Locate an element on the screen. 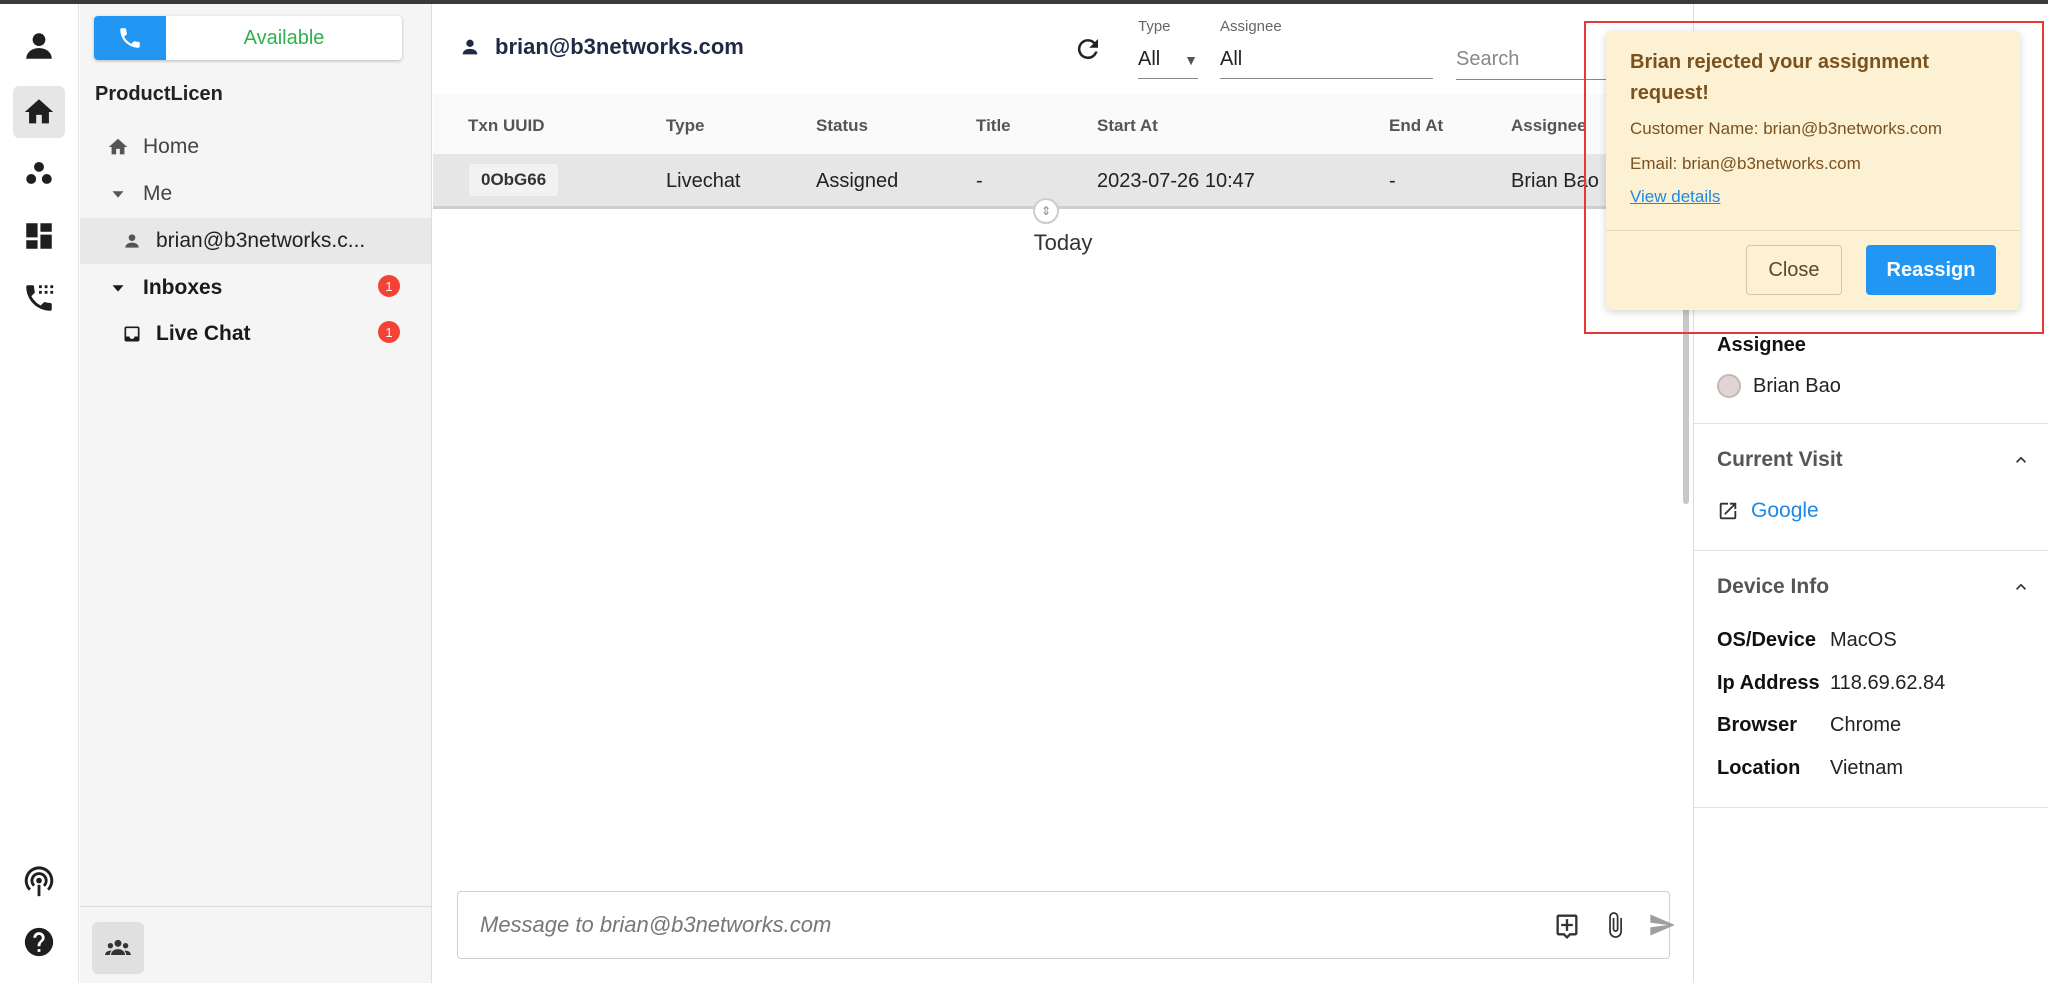 The image size is (2048, 983). send-icon is located at coordinates (1662, 925).